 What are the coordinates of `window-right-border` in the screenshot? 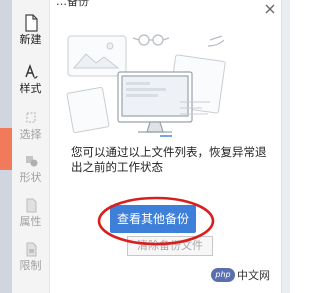 It's located at (285, 146).